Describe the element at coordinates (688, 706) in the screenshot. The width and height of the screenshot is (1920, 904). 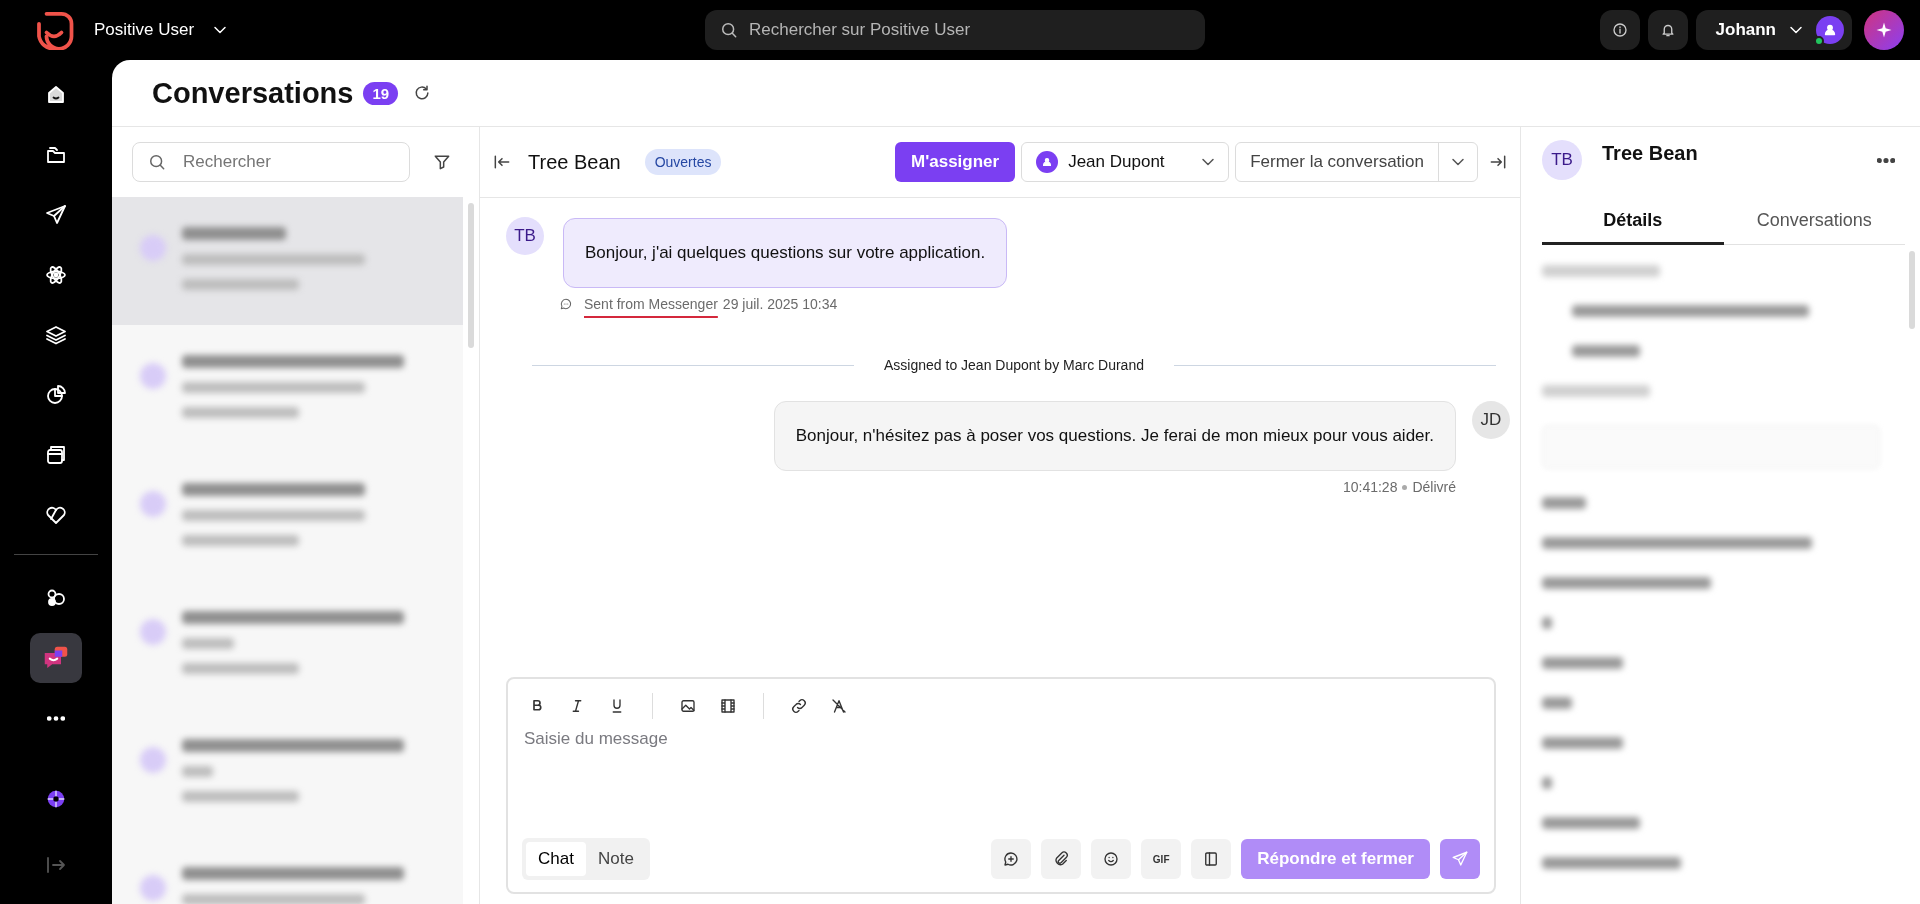
I see `image-icon` at that location.